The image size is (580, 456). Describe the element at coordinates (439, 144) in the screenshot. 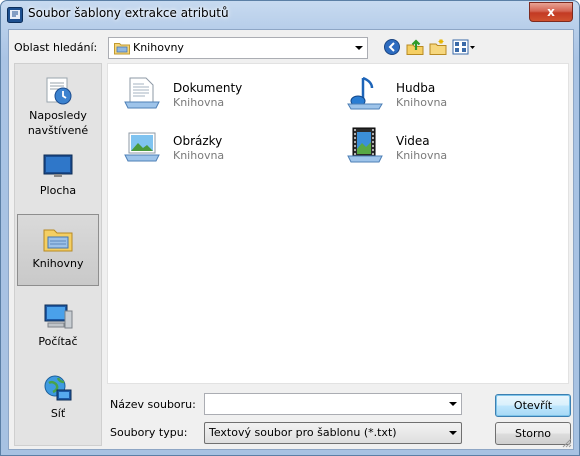

I see `list-item: Videa Knihovna` at that location.